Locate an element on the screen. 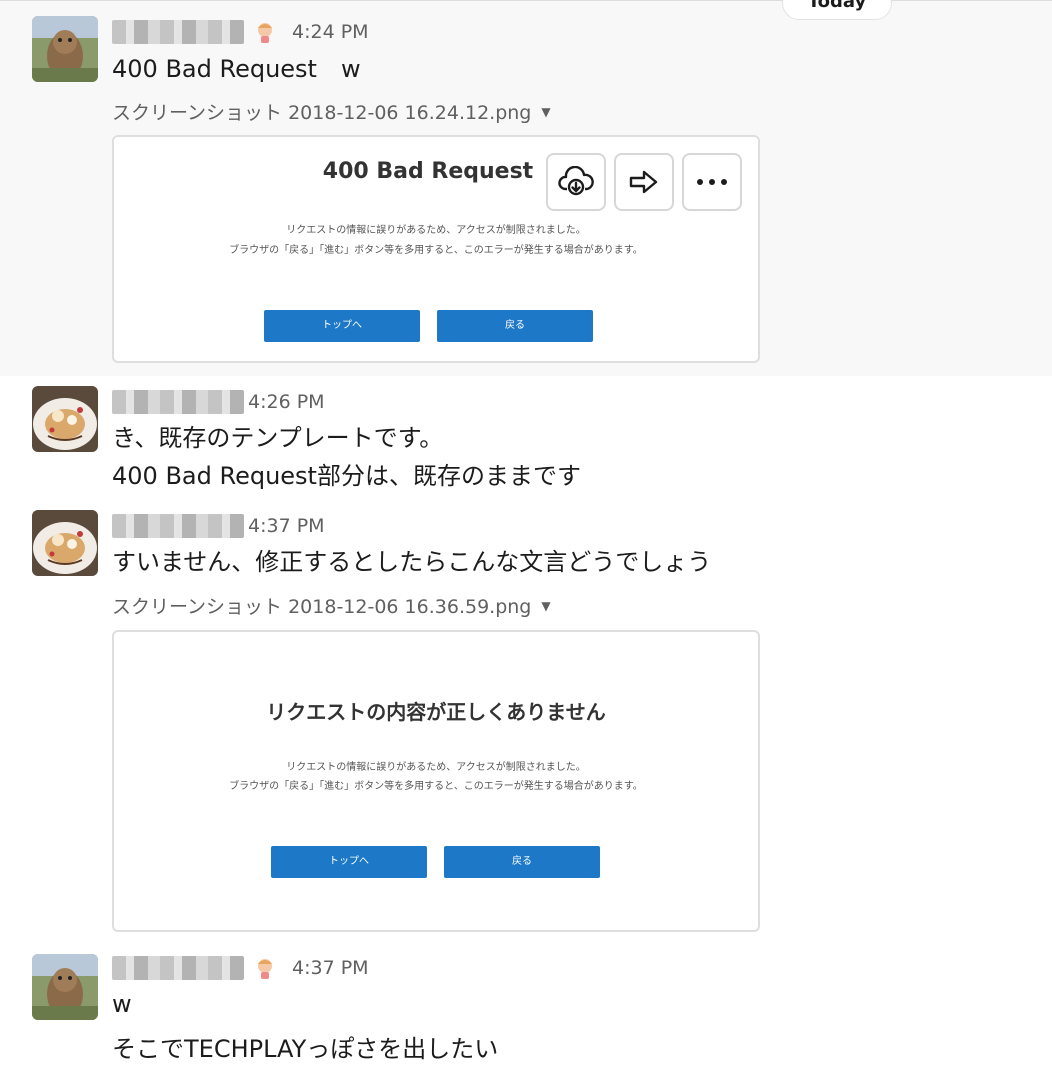  more-icon is located at coordinates (712, 182).